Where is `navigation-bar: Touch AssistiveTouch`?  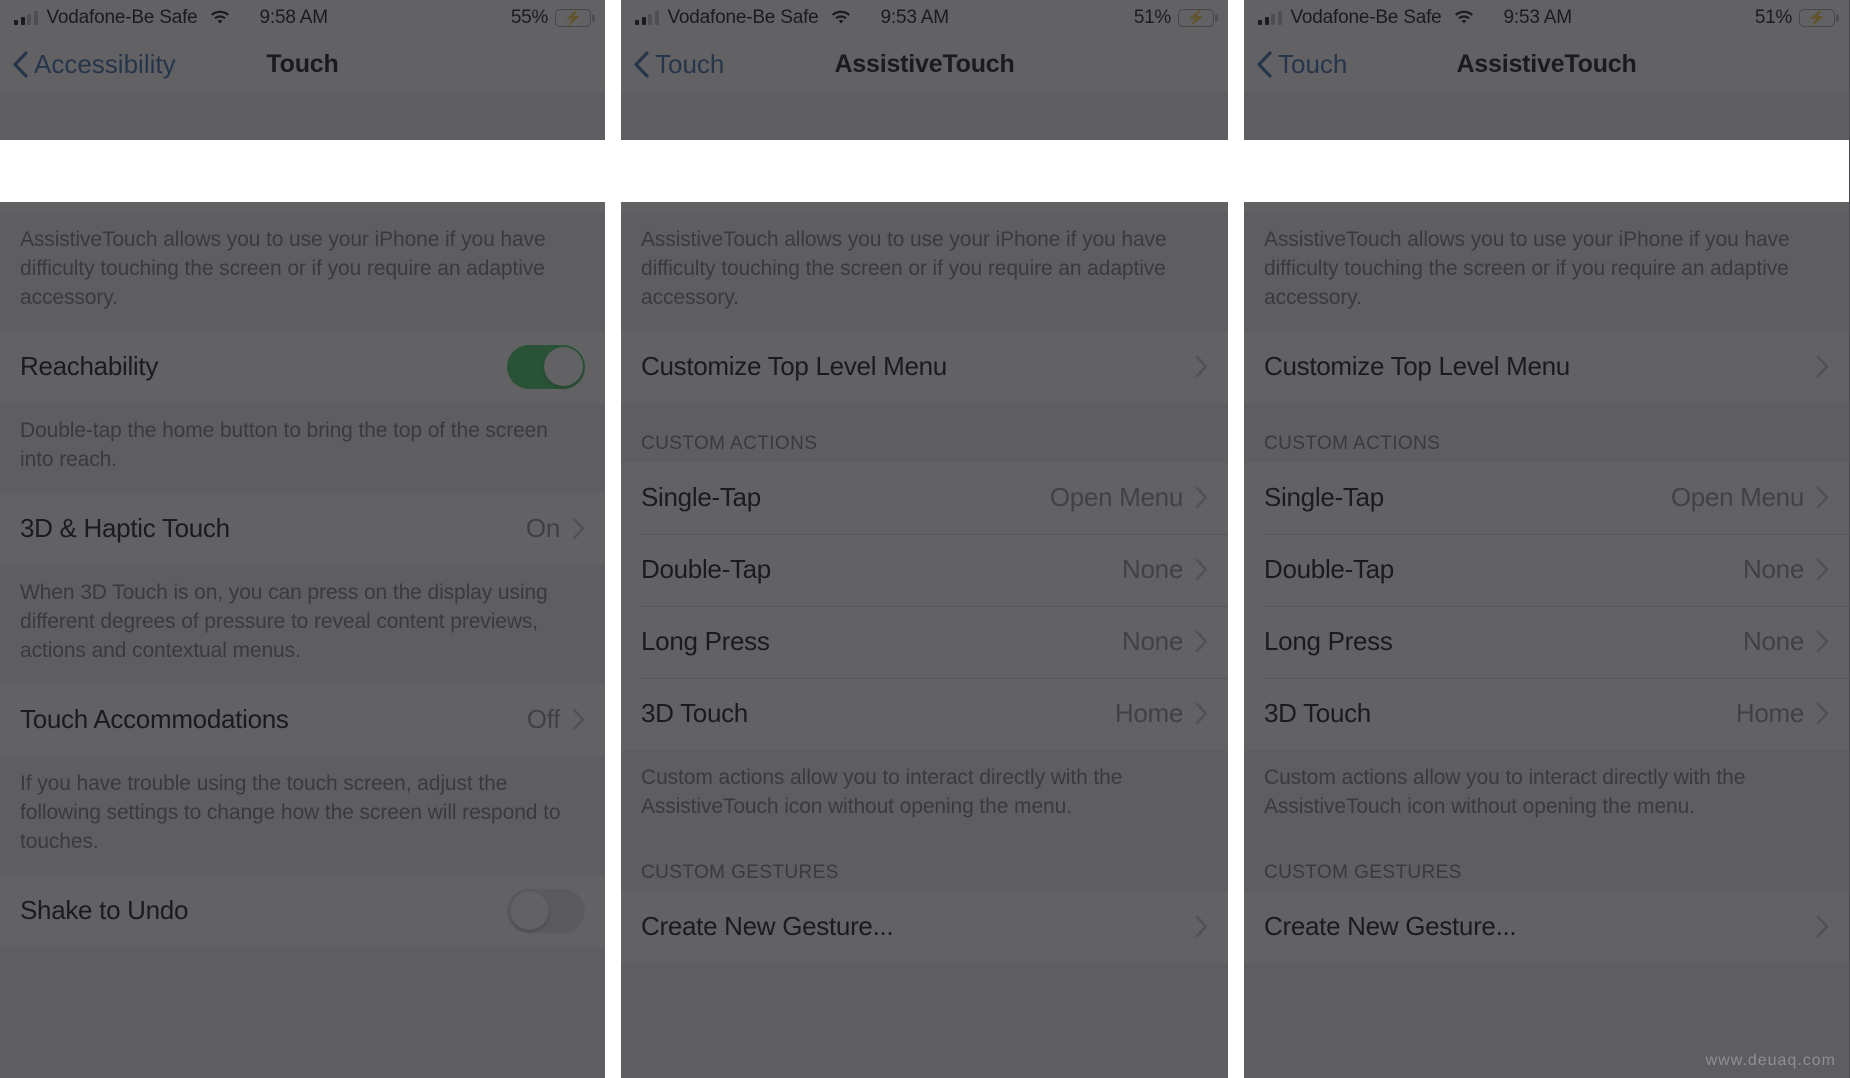 navigation-bar: Touch AssistiveTouch is located at coordinates (1546, 64).